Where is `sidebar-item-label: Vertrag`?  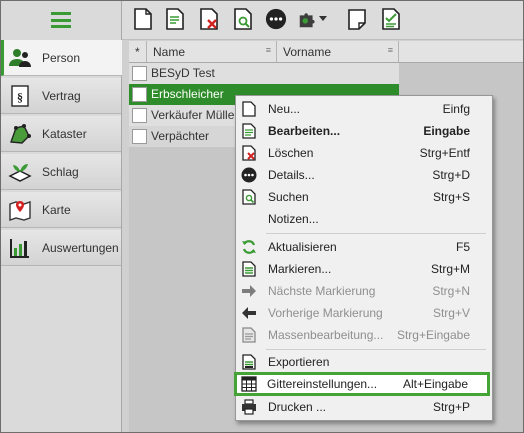
sidebar-item-label: Vertrag is located at coordinates (61, 95).